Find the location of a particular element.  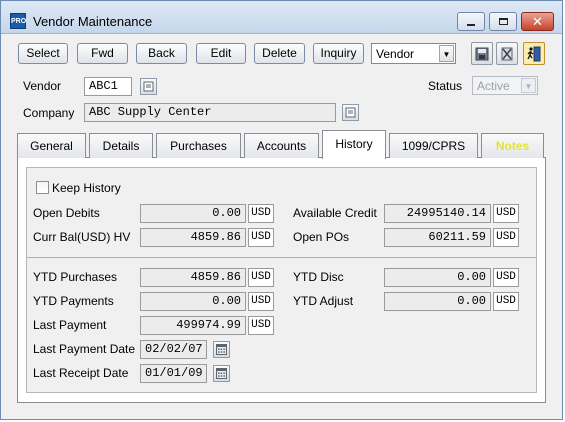

open-pos-field: 60211.59 is located at coordinates (437, 237).